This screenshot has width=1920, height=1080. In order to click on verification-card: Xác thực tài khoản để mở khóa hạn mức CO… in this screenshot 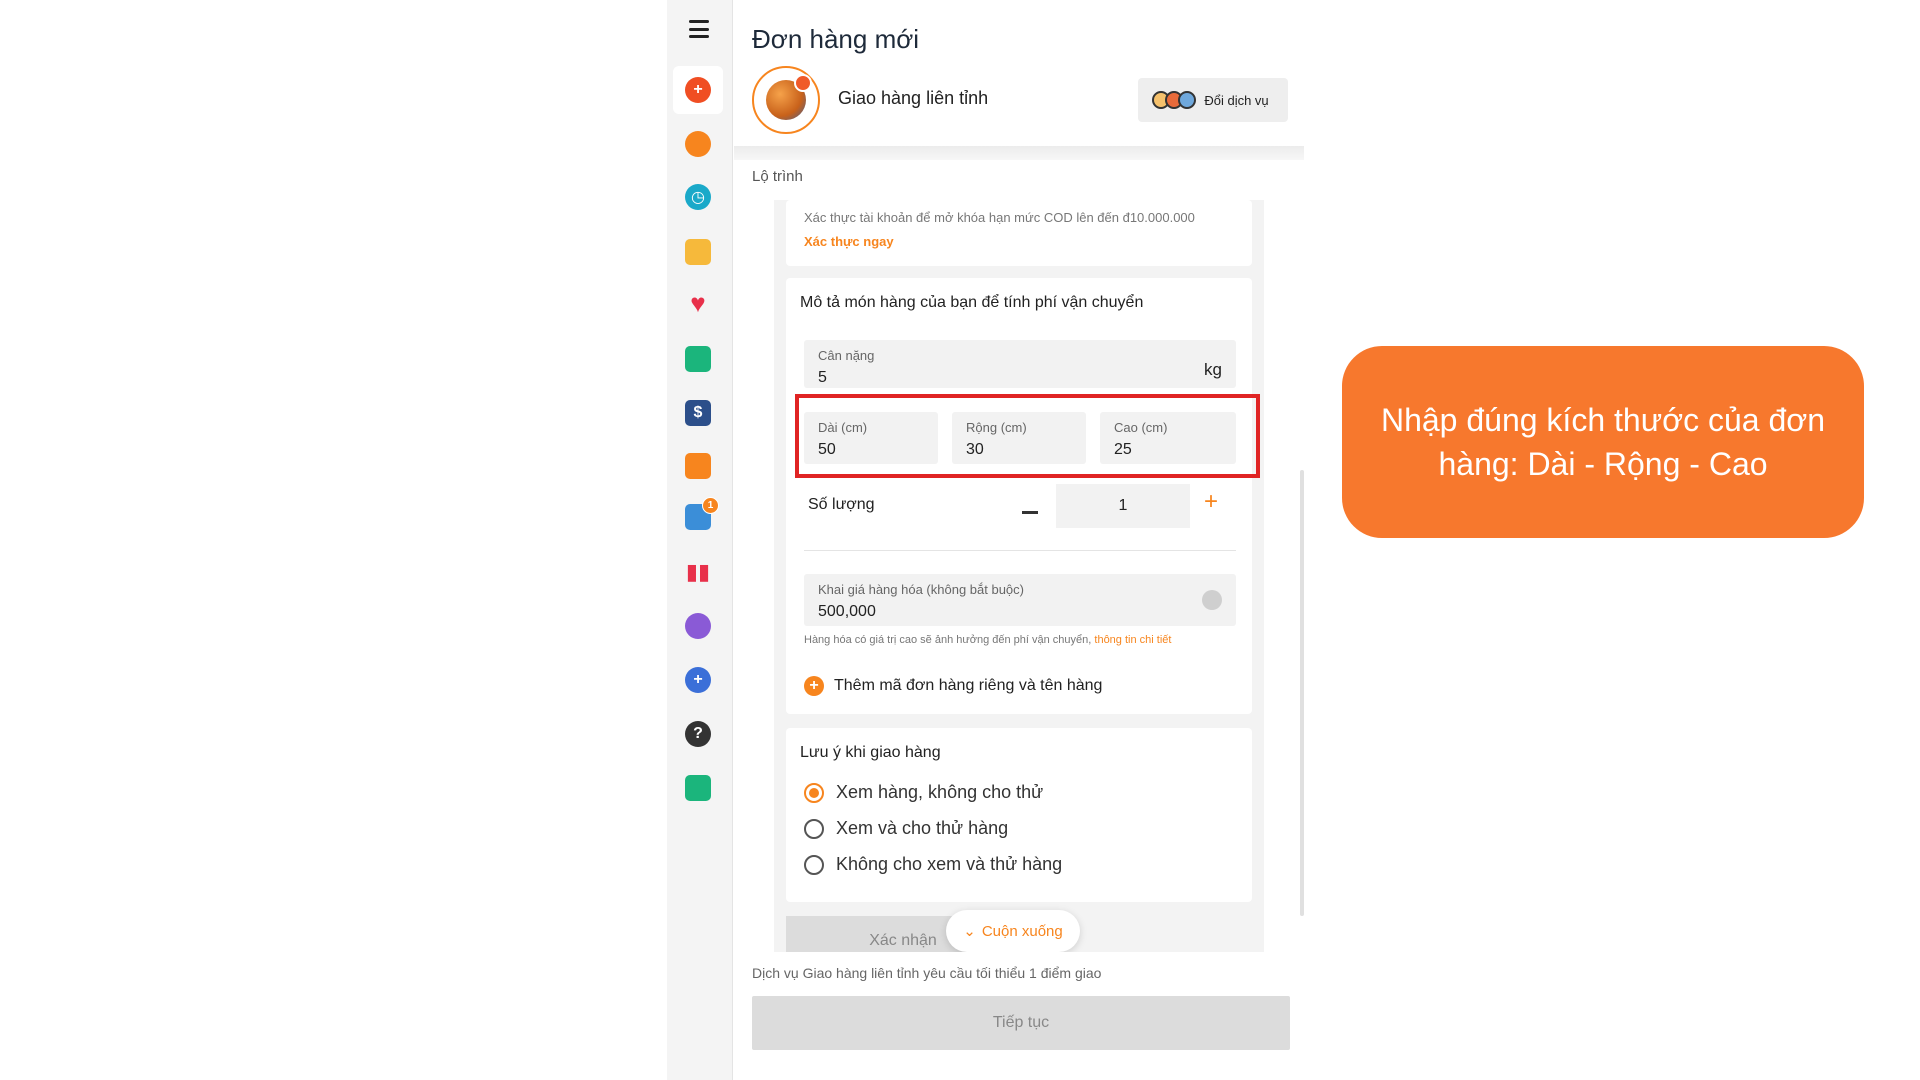, I will do `click(1019, 233)`.